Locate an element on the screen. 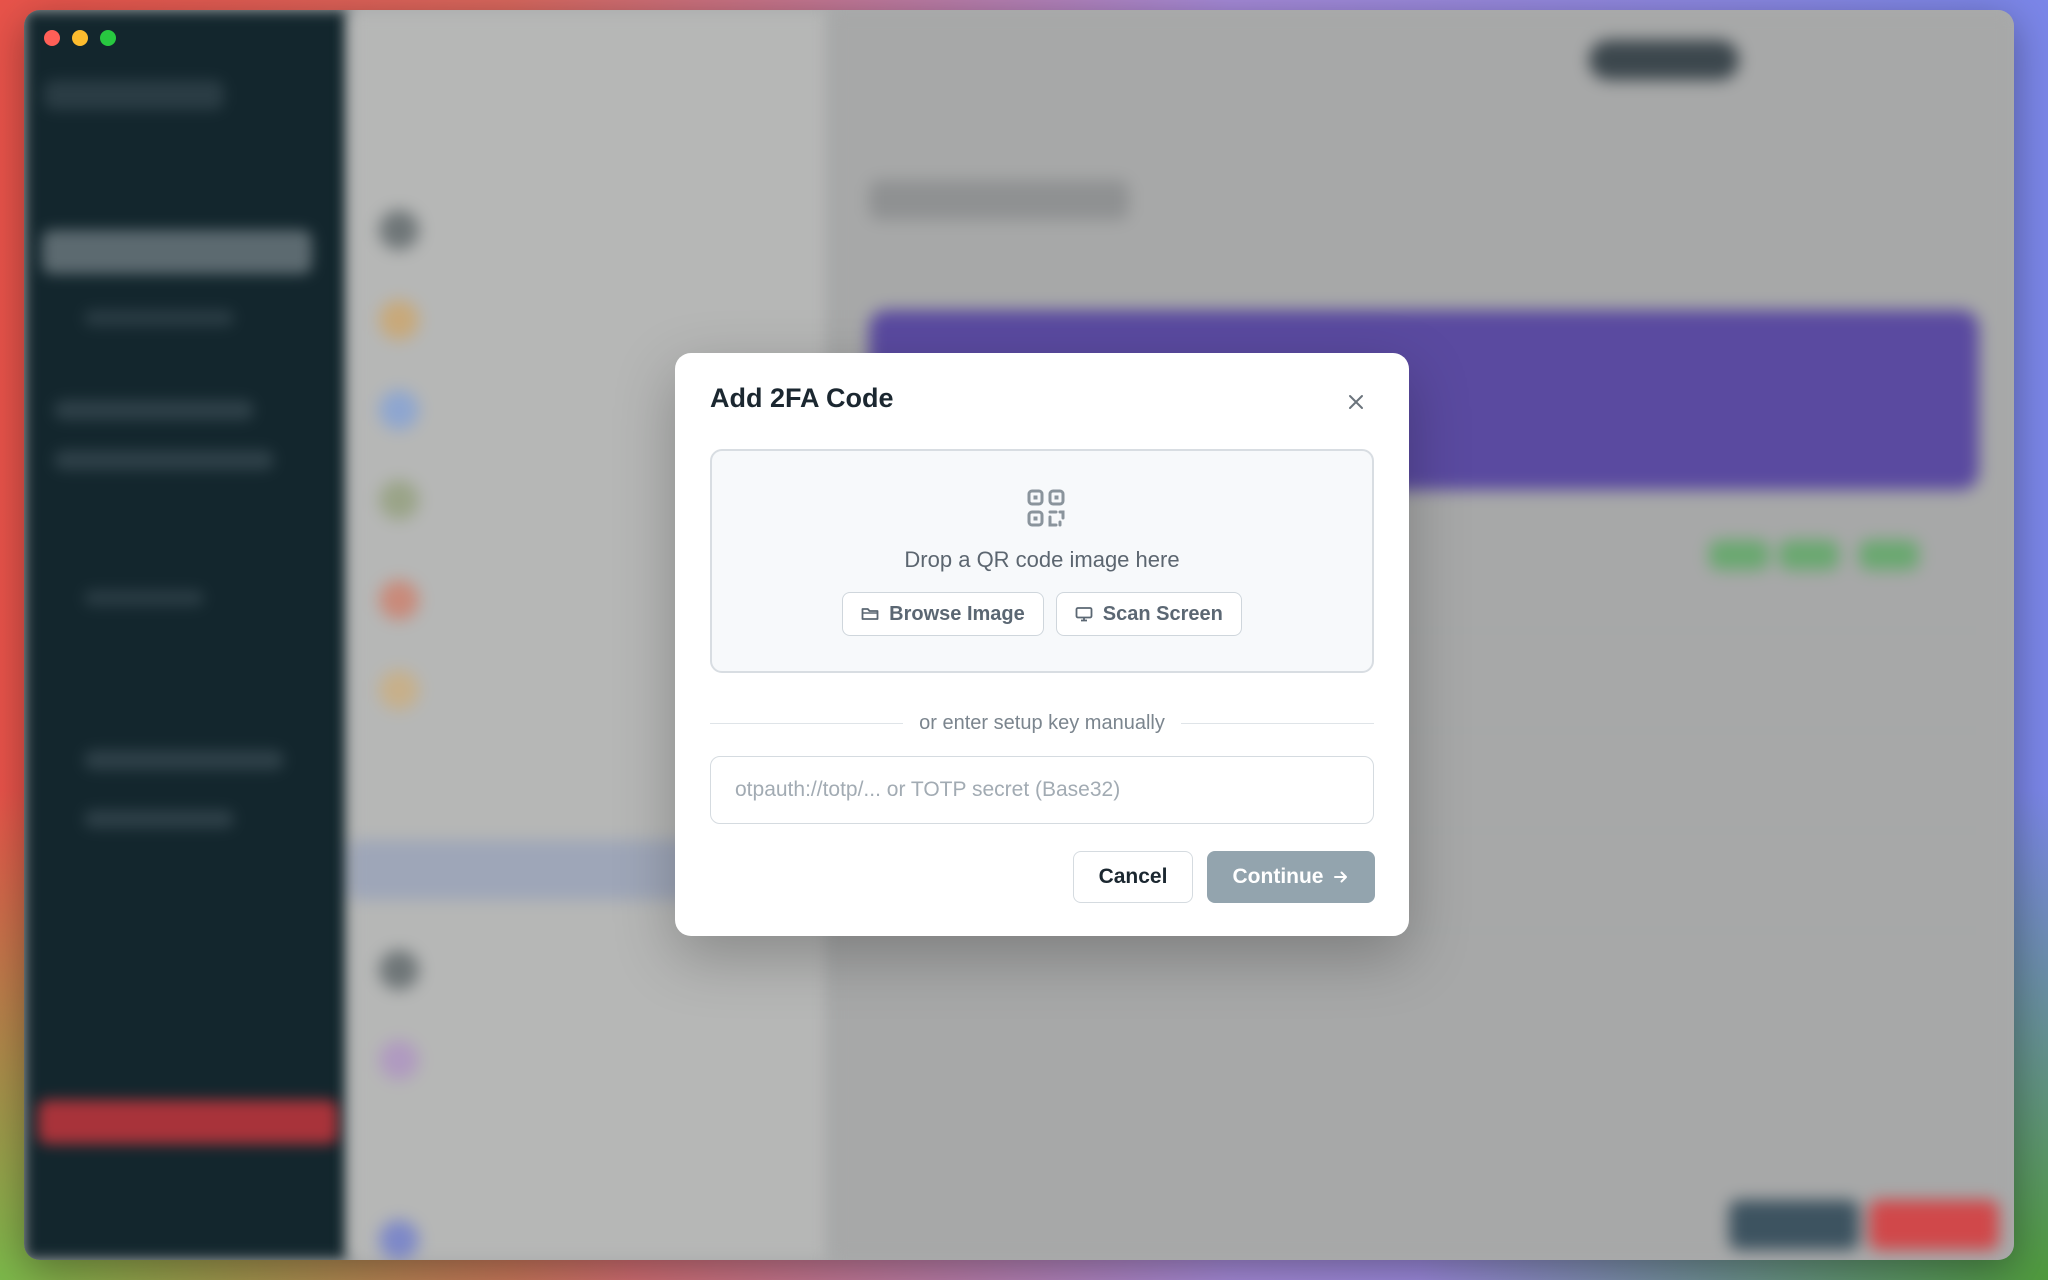 This screenshot has width=2048, height=1280. minimize-window-button is located at coordinates (80, 38).